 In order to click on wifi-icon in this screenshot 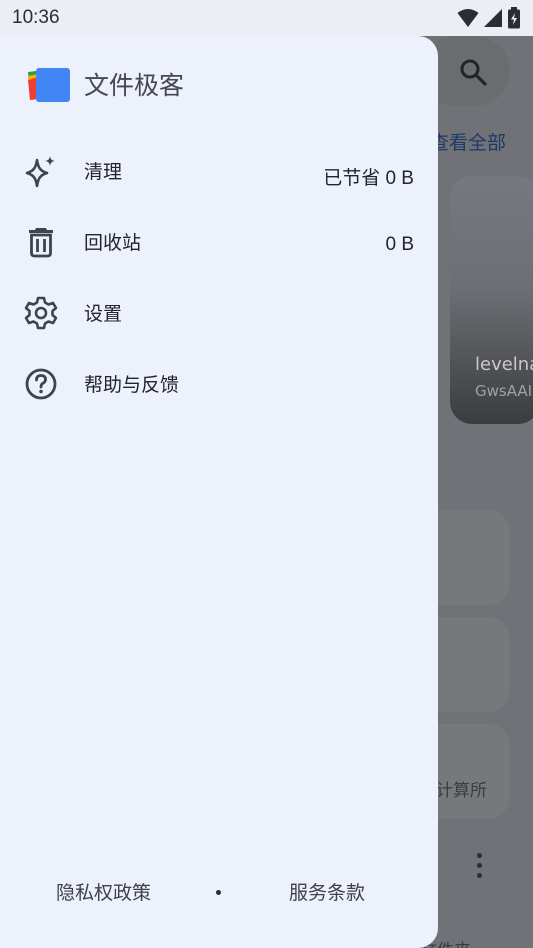, I will do `click(468, 18)`.